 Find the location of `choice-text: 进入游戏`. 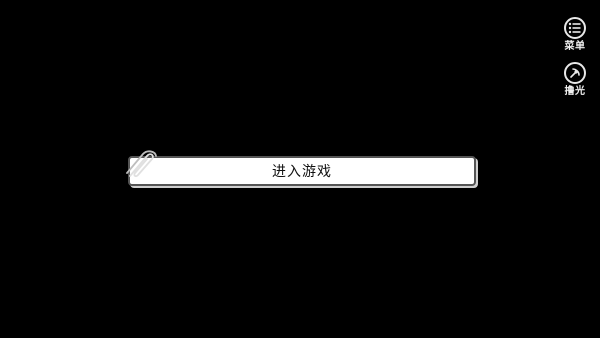

choice-text: 进入游戏 is located at coordinates (302, 172).